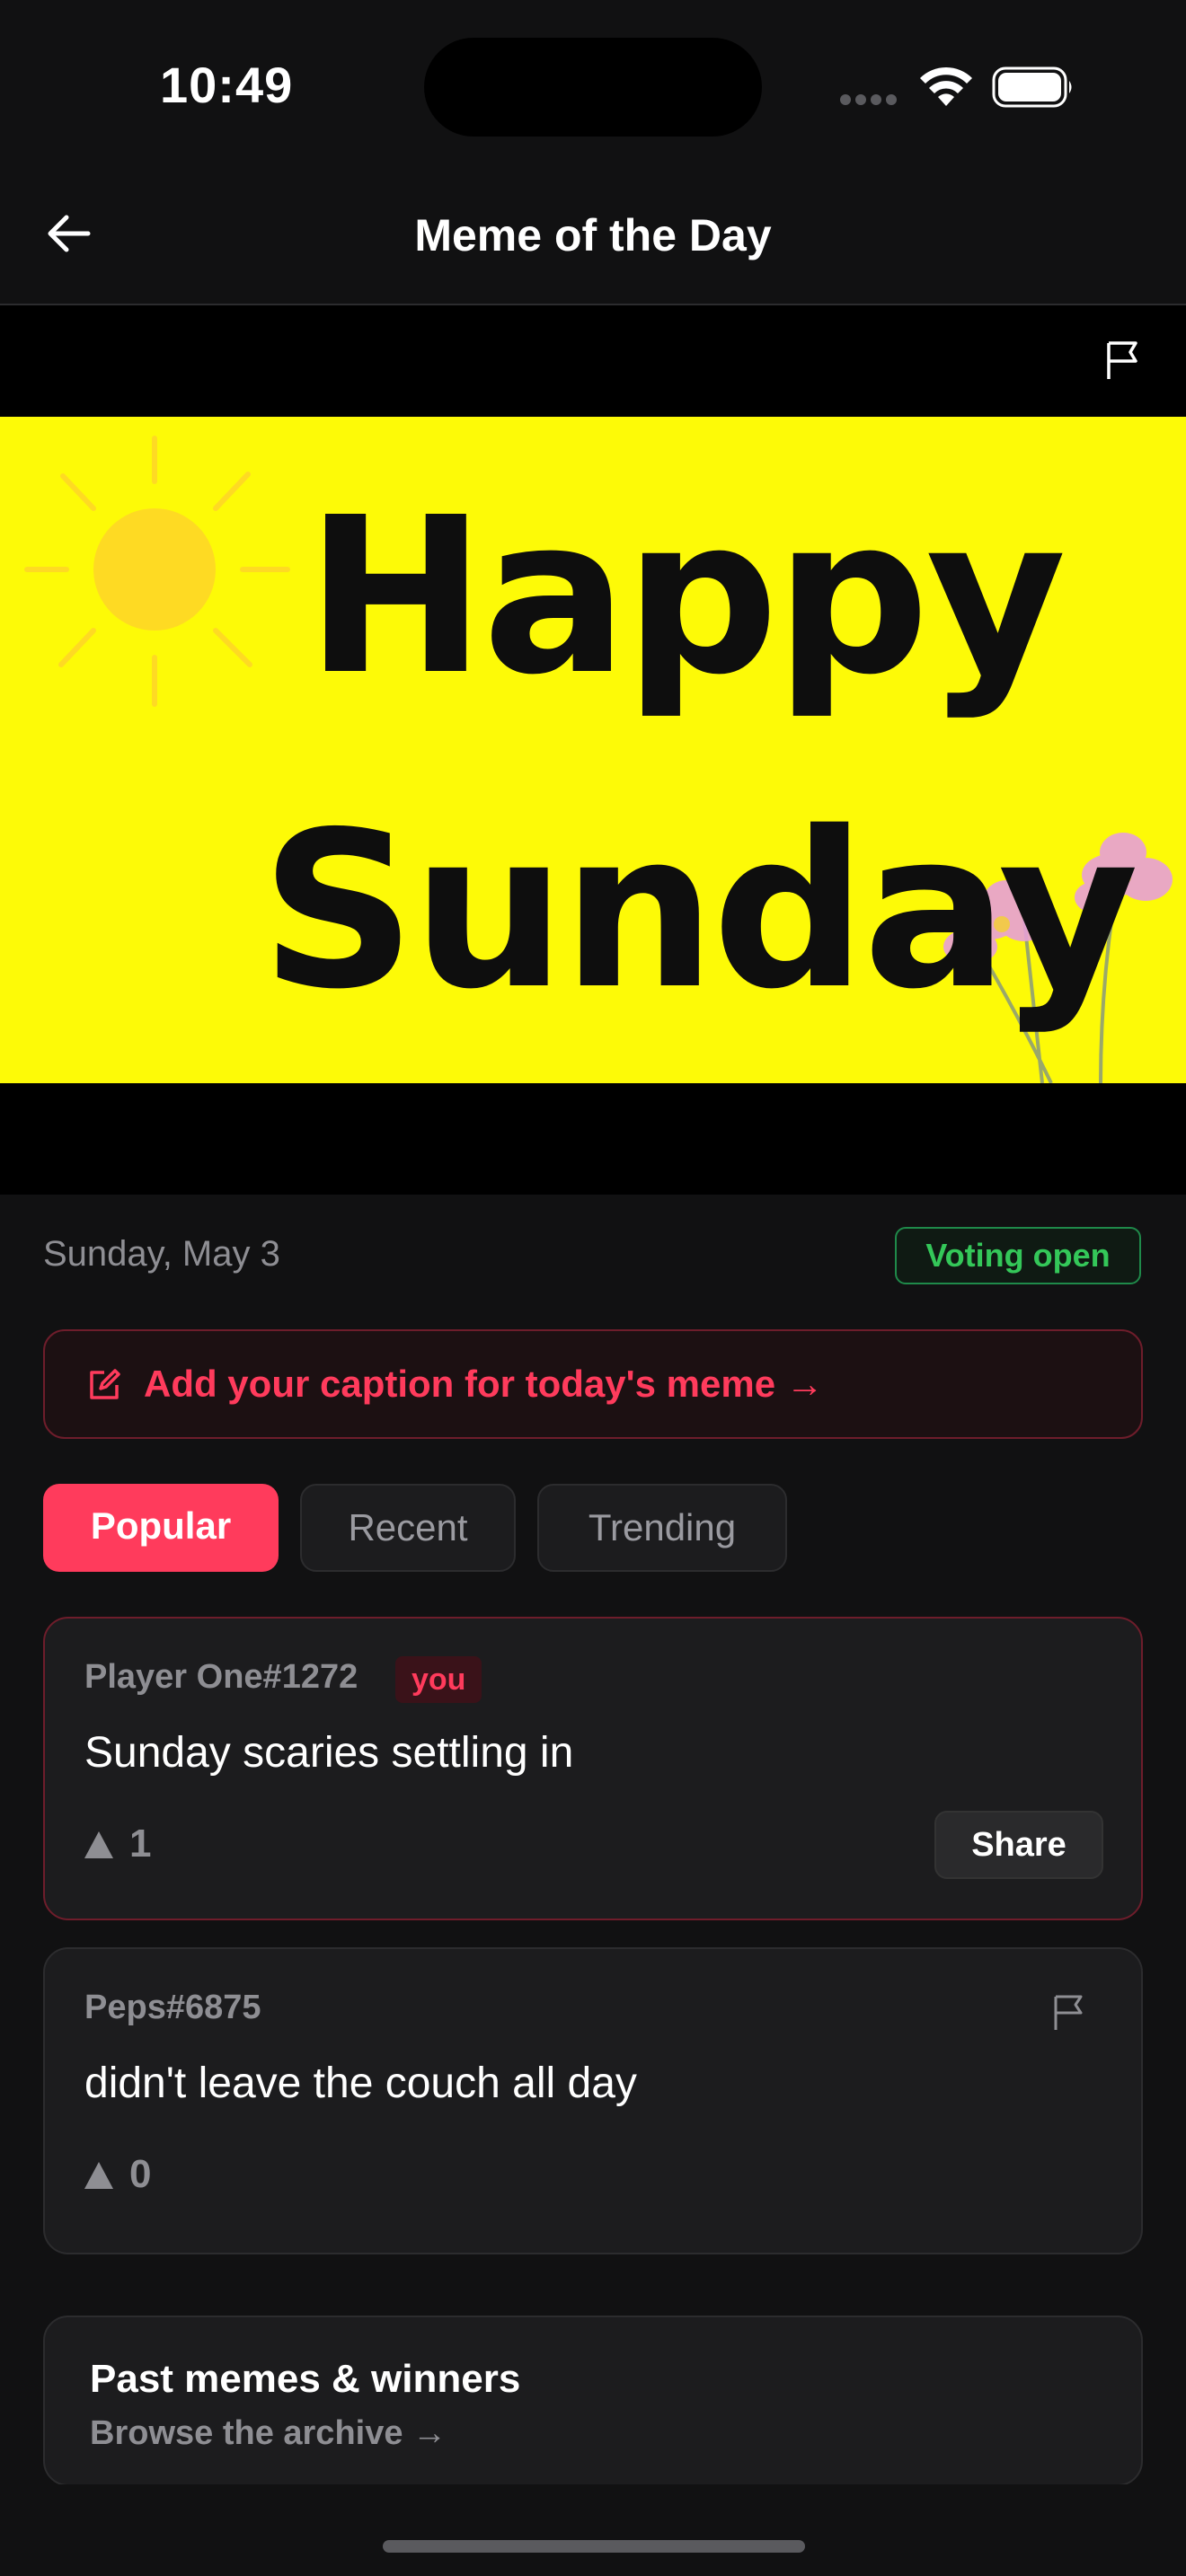 This screenshot has width=1186, height=2576. What do you see at coordinates (484, 1384) in the screenshot?
I see `add-caption-label: Add your caption for today's meme →` at bounding box center [484, 1384].